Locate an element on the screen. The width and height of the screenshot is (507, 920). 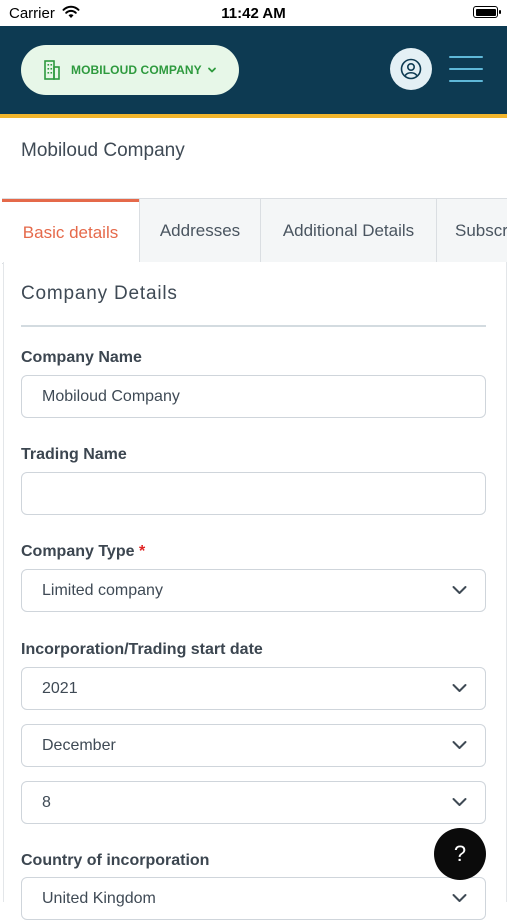
user-account-button is located at coordinates (411, 69).